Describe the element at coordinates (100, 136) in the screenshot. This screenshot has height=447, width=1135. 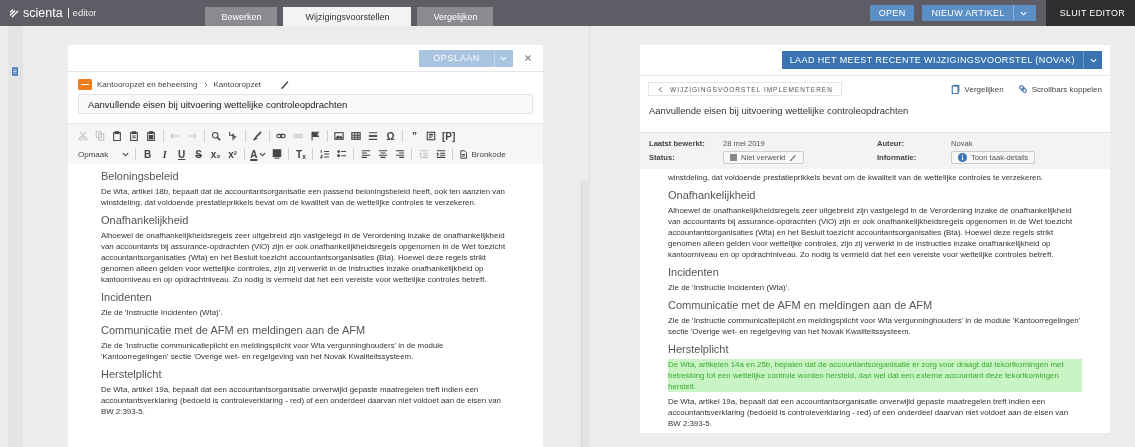
I see `copy-icon` at that location.